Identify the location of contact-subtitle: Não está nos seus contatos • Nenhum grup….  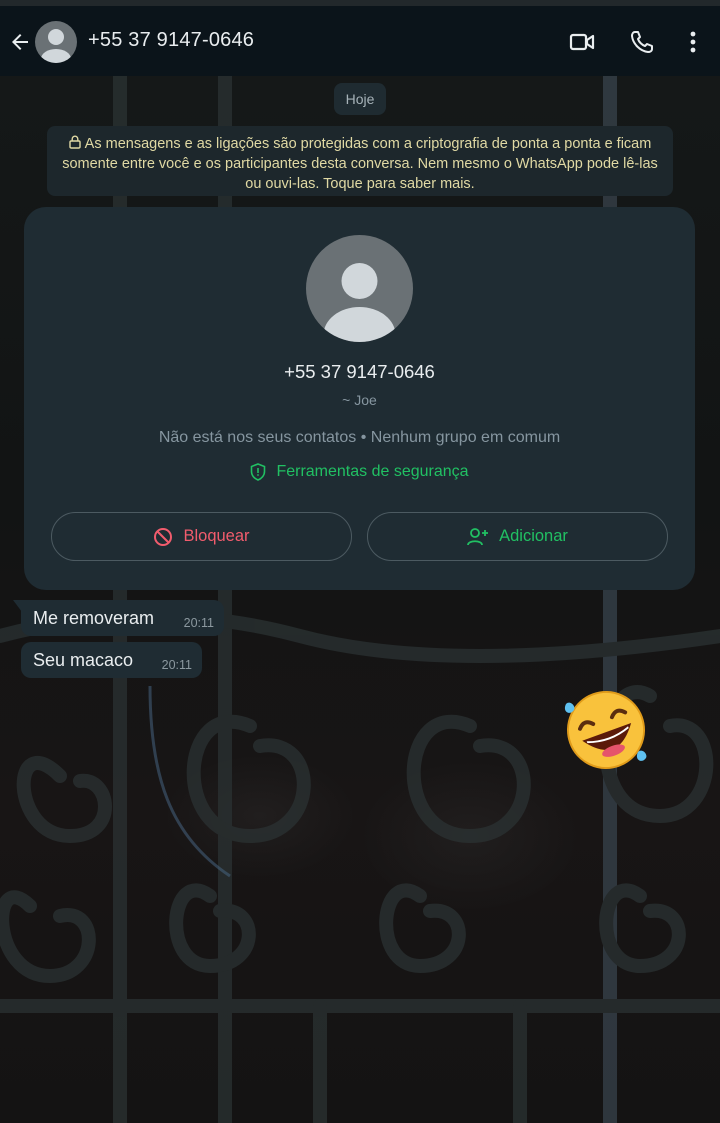
(359, 437).